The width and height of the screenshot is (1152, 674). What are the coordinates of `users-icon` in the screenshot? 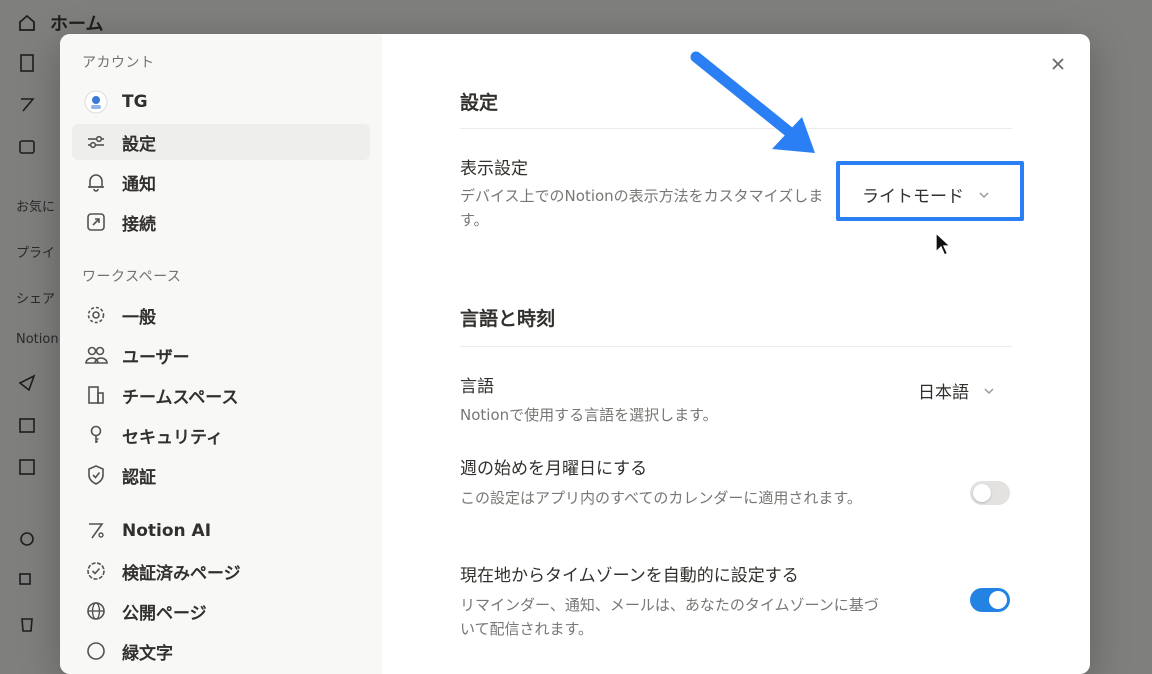 It's located at (96, 355).